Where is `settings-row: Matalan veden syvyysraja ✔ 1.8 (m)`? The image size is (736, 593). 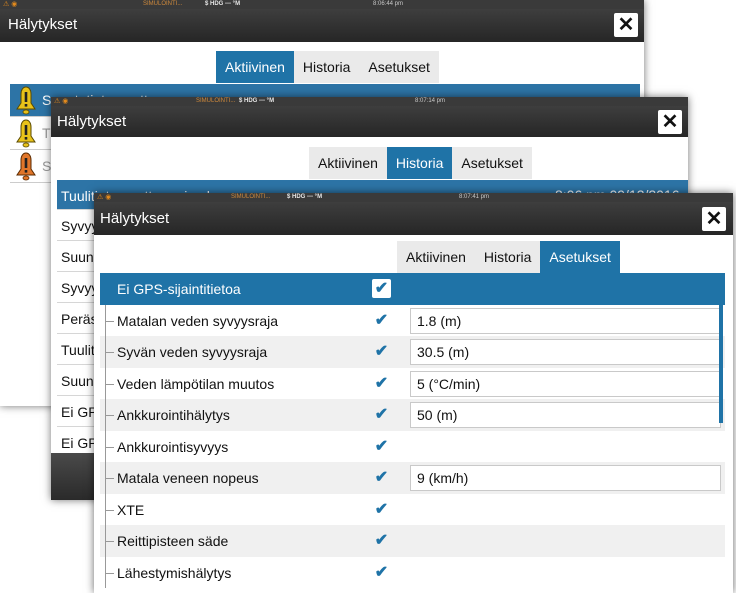
settings-row: Matalan veden syvyysraja ✔ 1.8 (m) is located at coordinates (412, 320).